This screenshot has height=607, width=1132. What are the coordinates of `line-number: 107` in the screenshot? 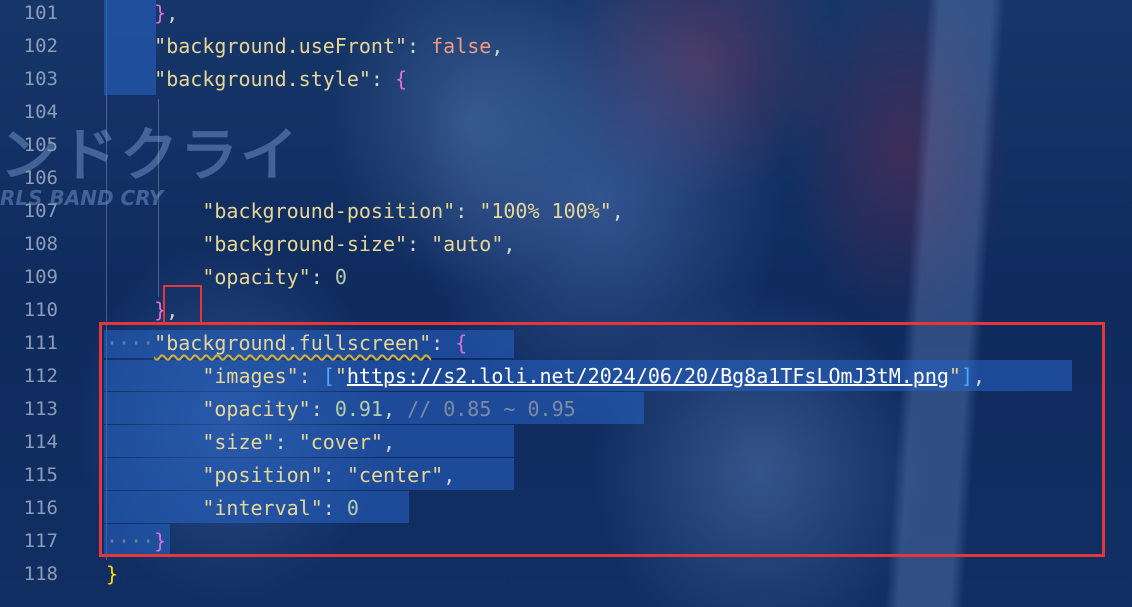 It's located at (40, 211).